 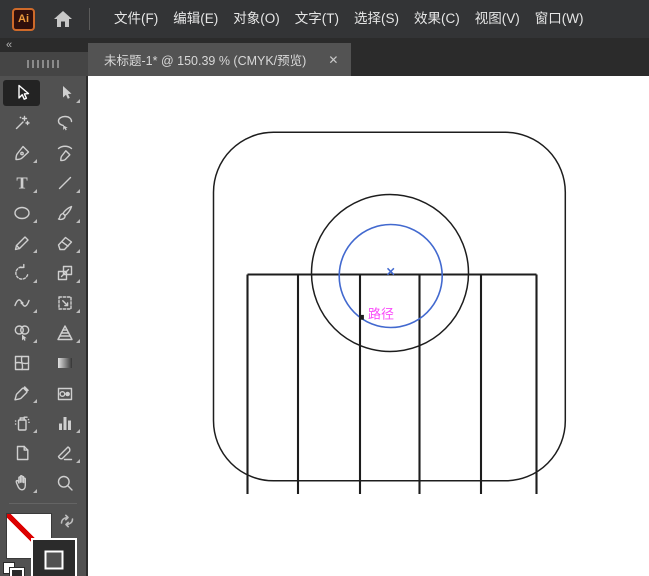 I want to click on rotate-tool, so click(x=21, y=273).